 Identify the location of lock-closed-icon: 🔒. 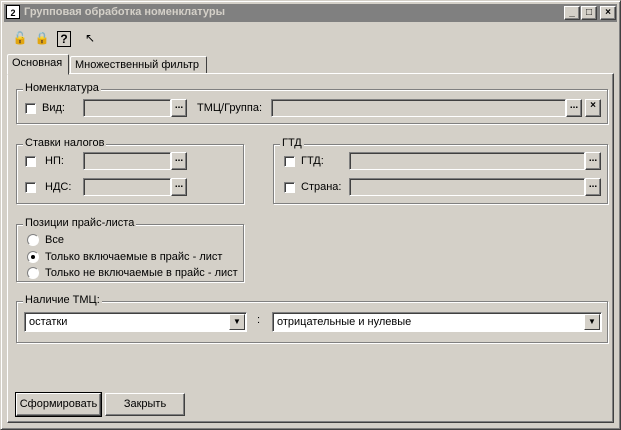
(42, 38).